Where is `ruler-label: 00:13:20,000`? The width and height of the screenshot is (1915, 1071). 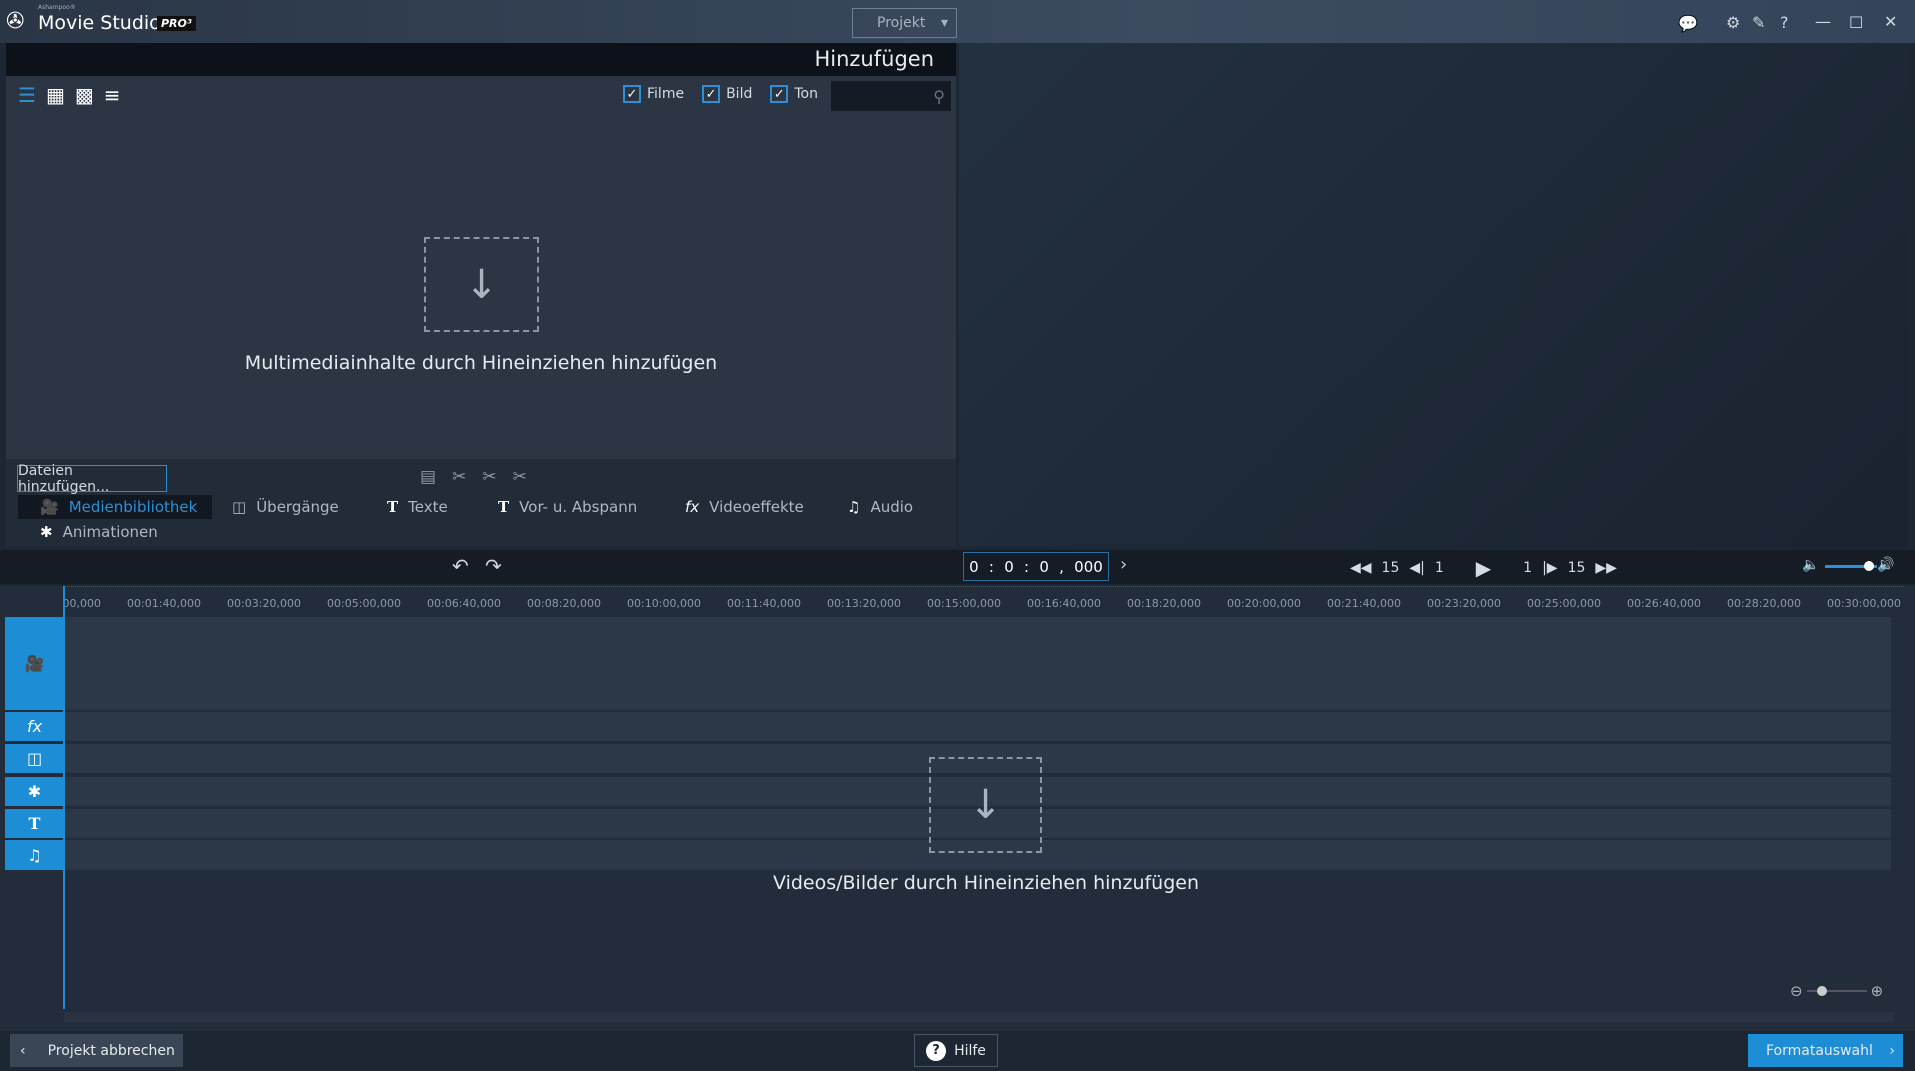 ruler-label: 00:13:20,000 is located at coordinates (864, 603).